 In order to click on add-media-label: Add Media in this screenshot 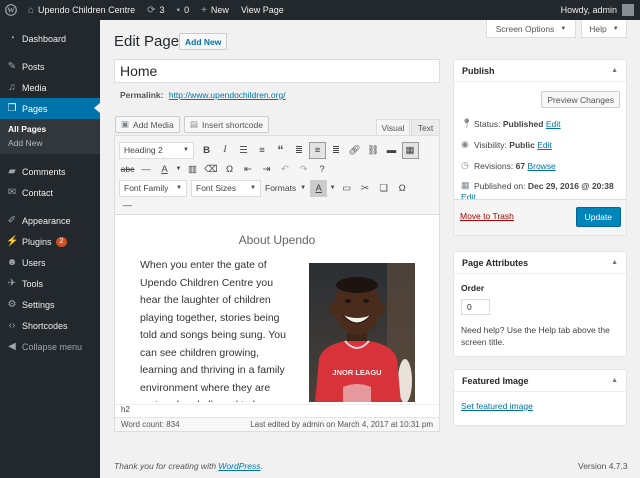, I will do `click(153, 124)`.